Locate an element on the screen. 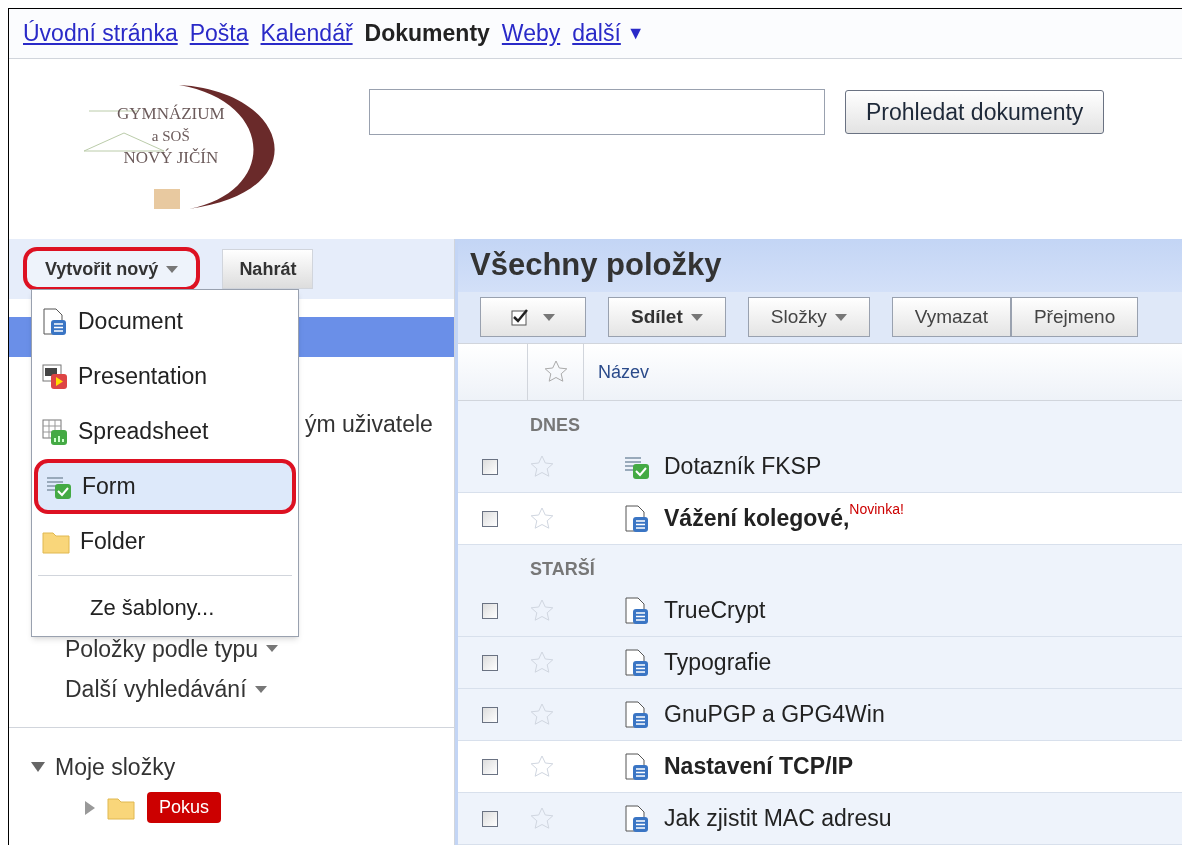  file-name: Typografie is located at coordinates (718, 662).